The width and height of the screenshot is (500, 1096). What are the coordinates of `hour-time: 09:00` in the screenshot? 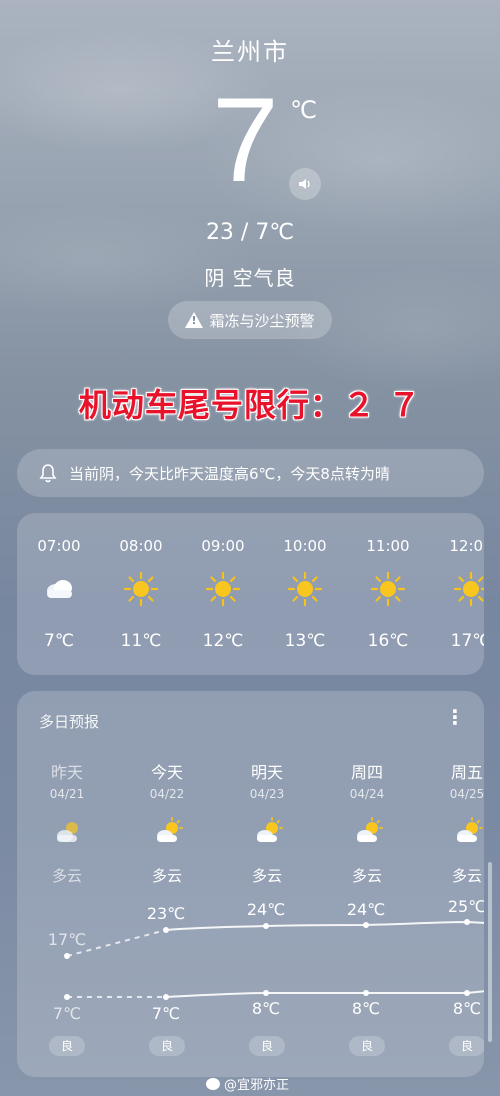 It's located at (223, 546).